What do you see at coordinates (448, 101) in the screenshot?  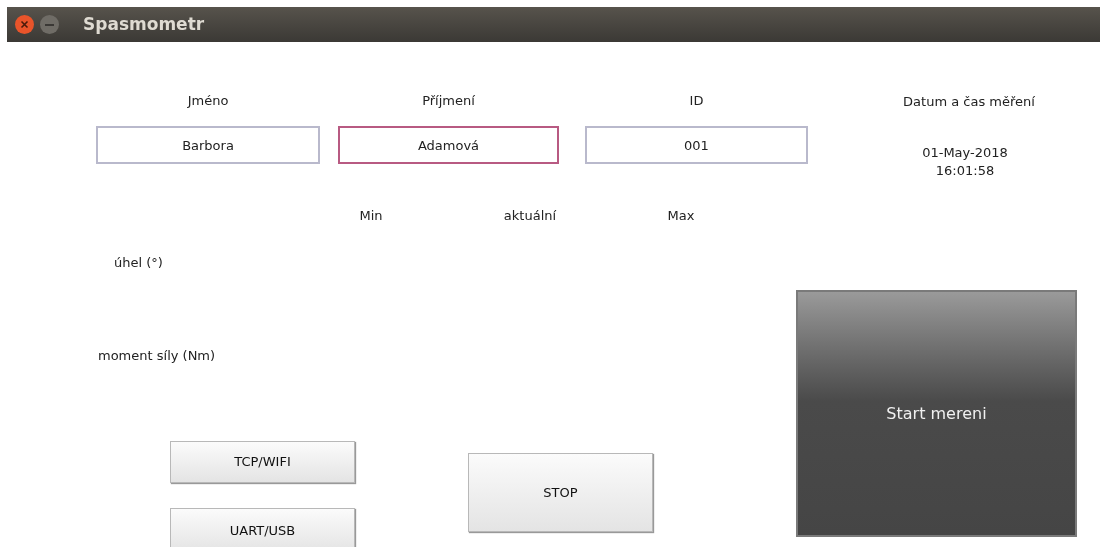 I see `field-label: Příjmení` at bounding box center [448, 101].